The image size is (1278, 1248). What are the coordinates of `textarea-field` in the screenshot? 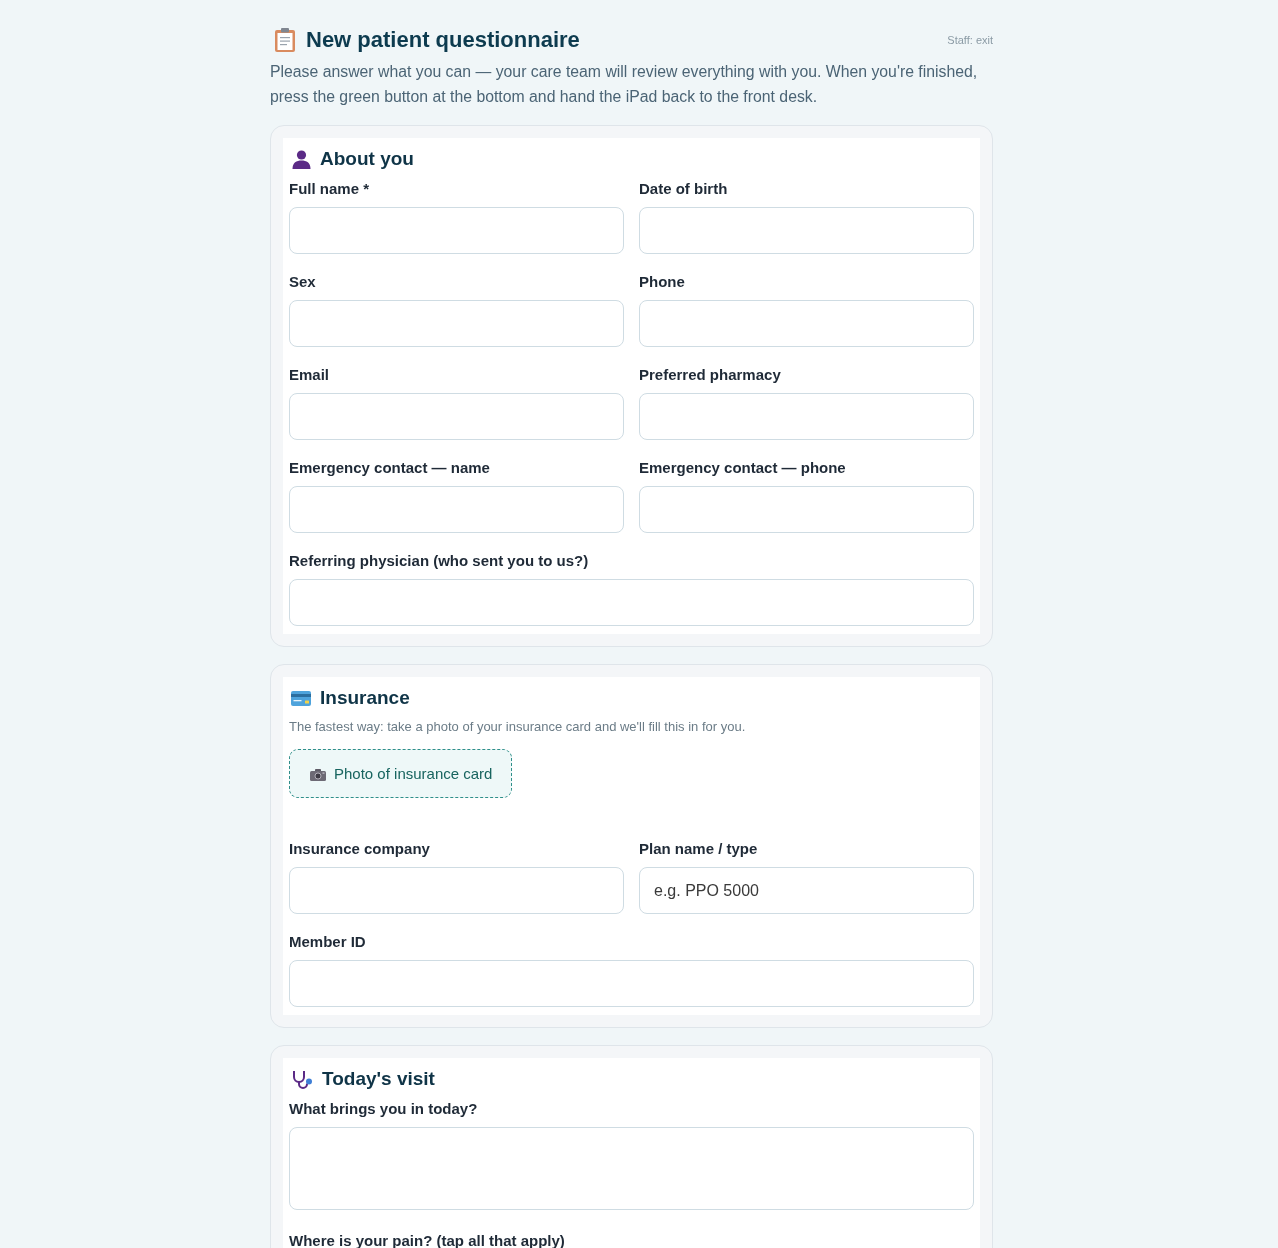 It's located at (631, 1168).